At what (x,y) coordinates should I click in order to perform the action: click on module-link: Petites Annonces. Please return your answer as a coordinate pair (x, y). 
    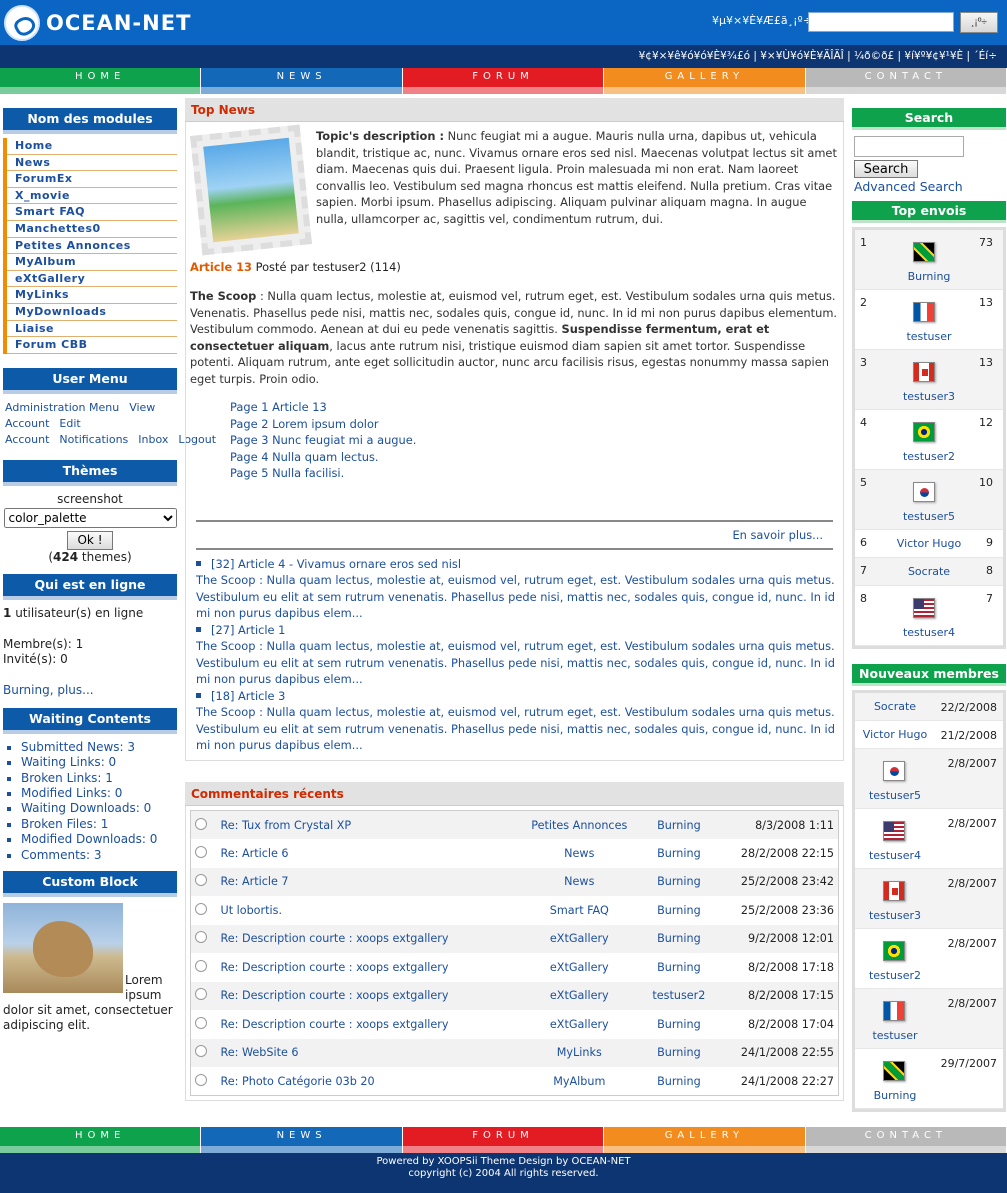
    Looking at the image, I should click on (92, 246).